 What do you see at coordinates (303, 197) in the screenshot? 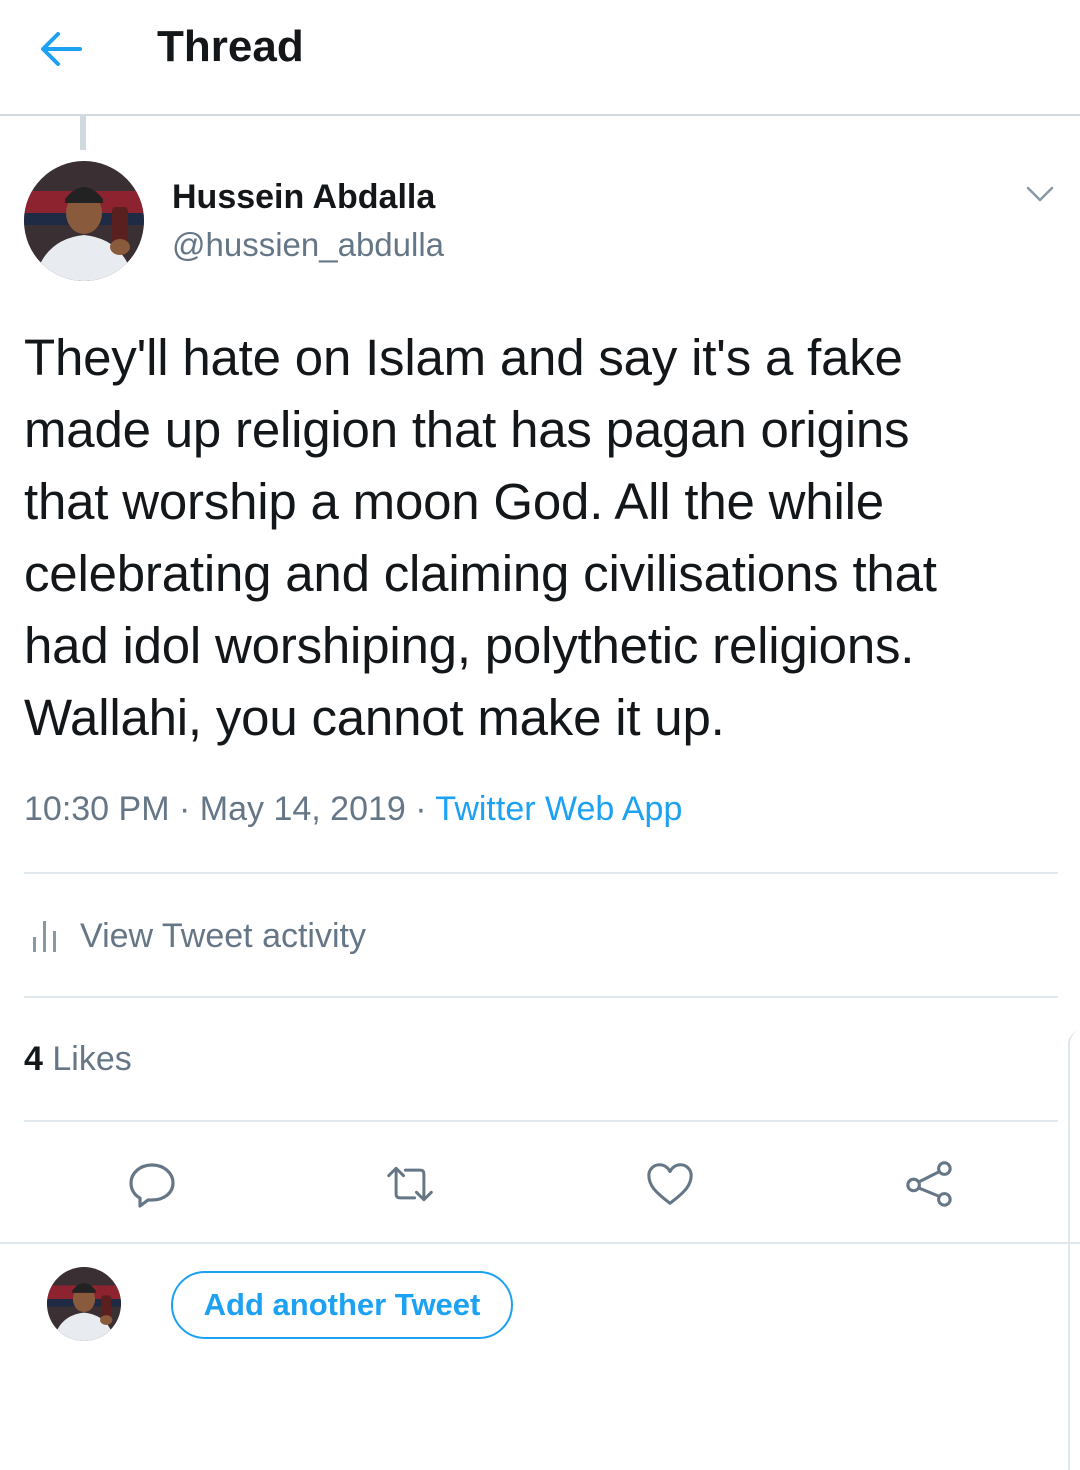
I see `author-name: Hussein Abdalla` at bounding box center [303, 197].